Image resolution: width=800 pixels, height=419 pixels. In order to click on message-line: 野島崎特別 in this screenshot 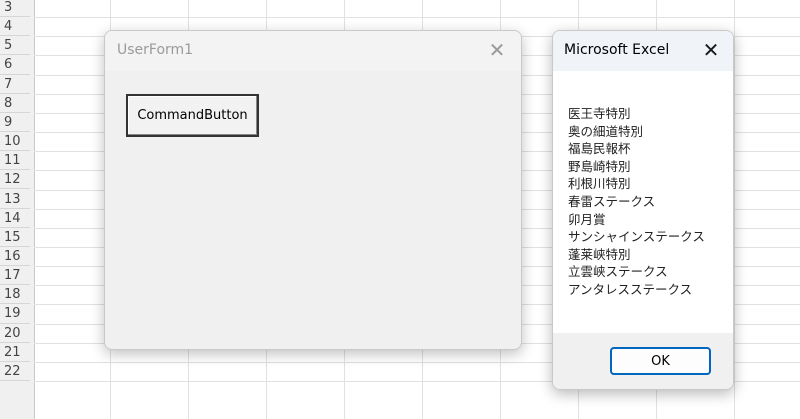, I will do `click(599, 166)`.